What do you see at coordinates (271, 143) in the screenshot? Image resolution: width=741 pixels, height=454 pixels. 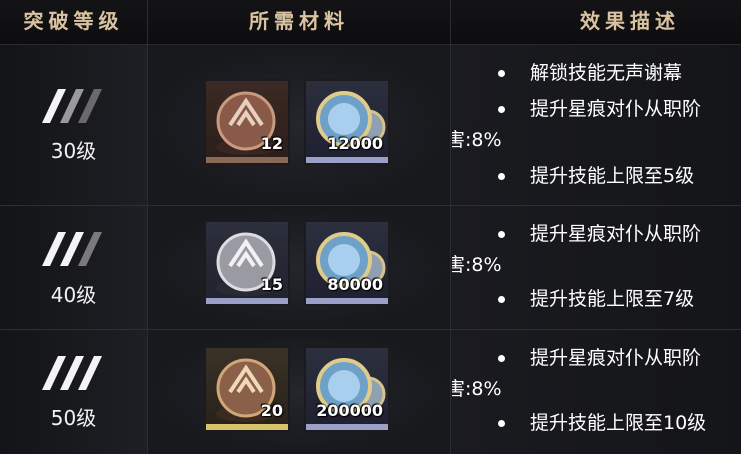 I see `item-quantity: 12` at bounding box center [271, 143].